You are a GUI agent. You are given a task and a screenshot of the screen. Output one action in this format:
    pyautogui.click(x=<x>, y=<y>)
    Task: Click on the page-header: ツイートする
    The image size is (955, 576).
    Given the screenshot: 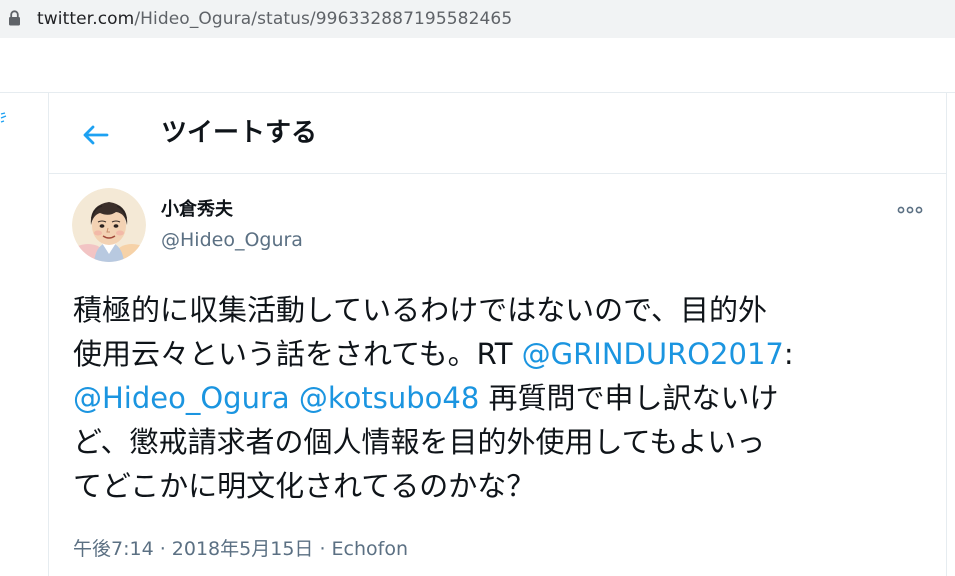 What is the action you would take?
    pyautogui.click(x=497, y=133)
    